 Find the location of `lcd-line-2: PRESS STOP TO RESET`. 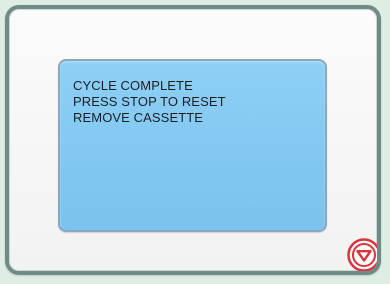

lcd-line-2: PRESS STOP TO RESET is located at coordinates (149, 101).